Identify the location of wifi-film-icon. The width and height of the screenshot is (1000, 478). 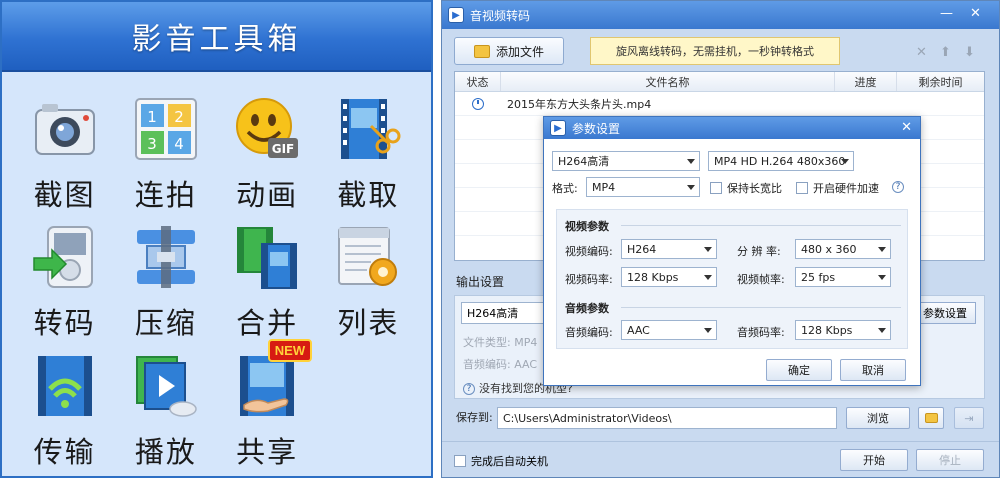
(65, 386).